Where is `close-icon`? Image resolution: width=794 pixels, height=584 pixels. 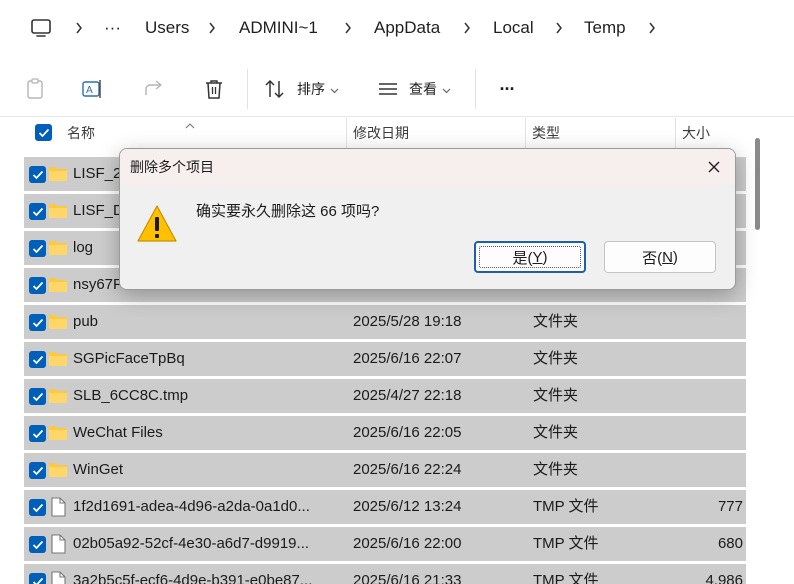
close-icon is located at coordinates (714, 167).